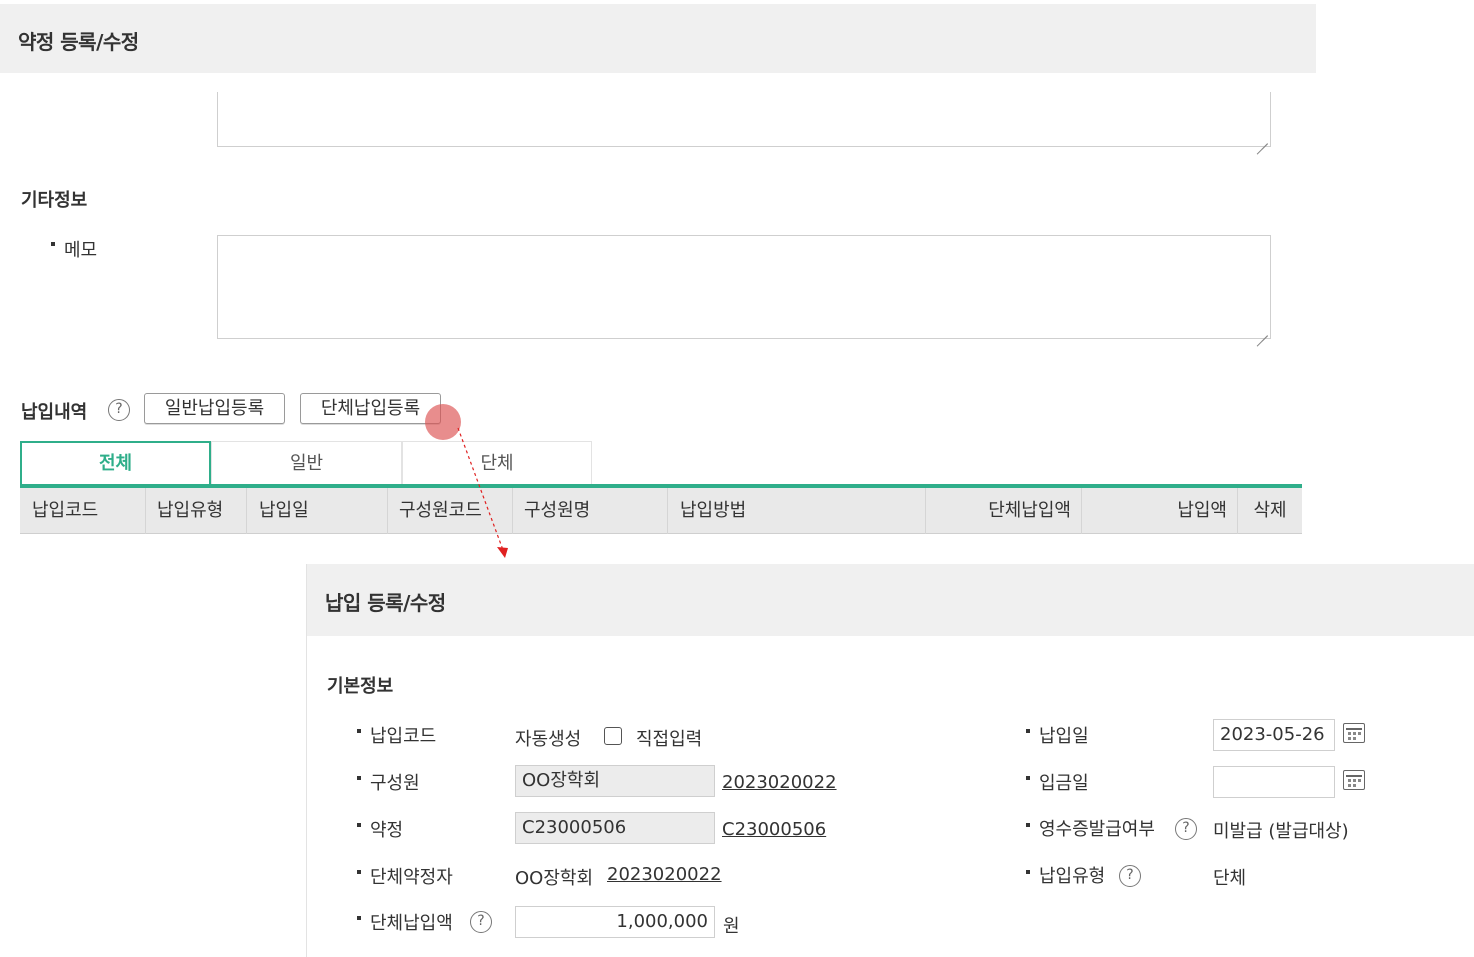 The height and width of the screenshot is (957, 1474). Describe the element at coordinates (482, 492) in the screenshot. I see `flow-arrow-icon` at that location.